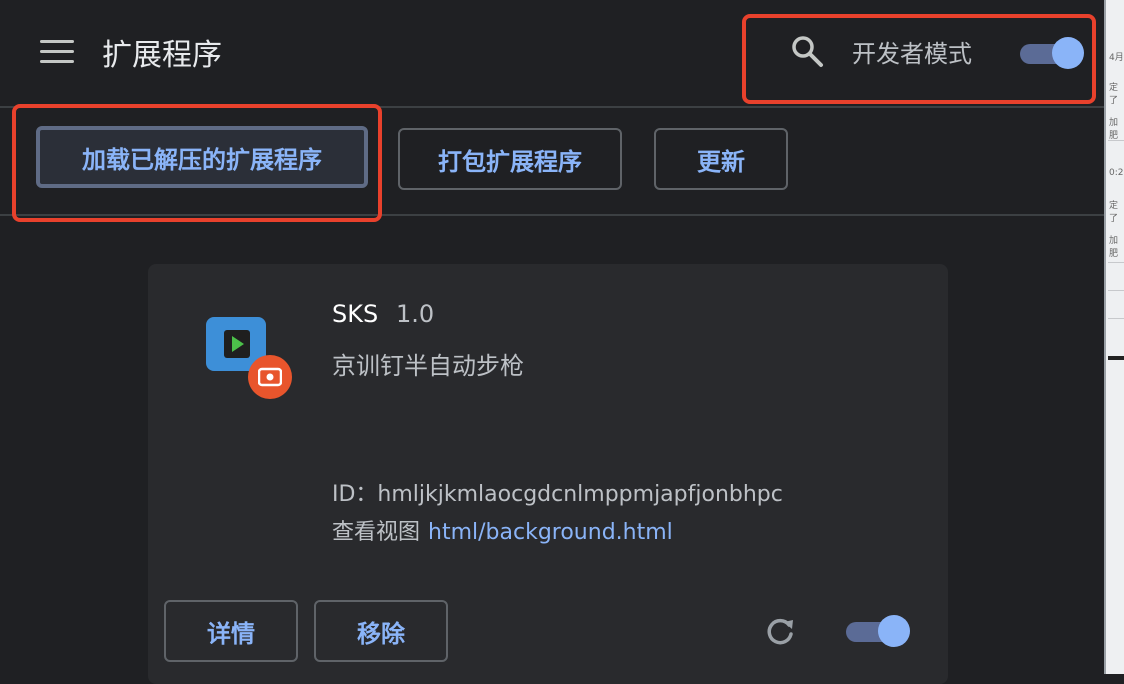 The image size is (1124, 684). I want to click on menu-icon, so click(57, 52).